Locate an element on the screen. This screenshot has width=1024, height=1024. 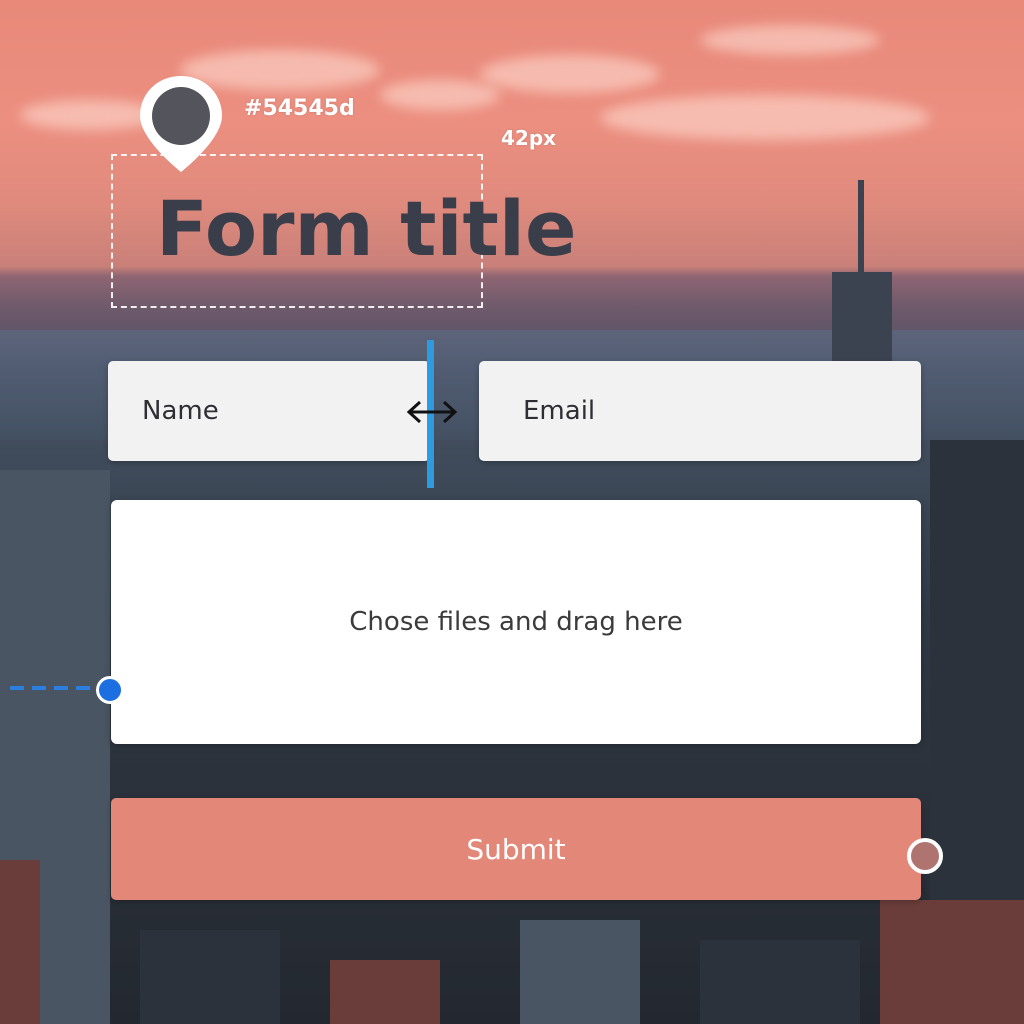
skyscraper-spire is located at coordinates (861, 227).